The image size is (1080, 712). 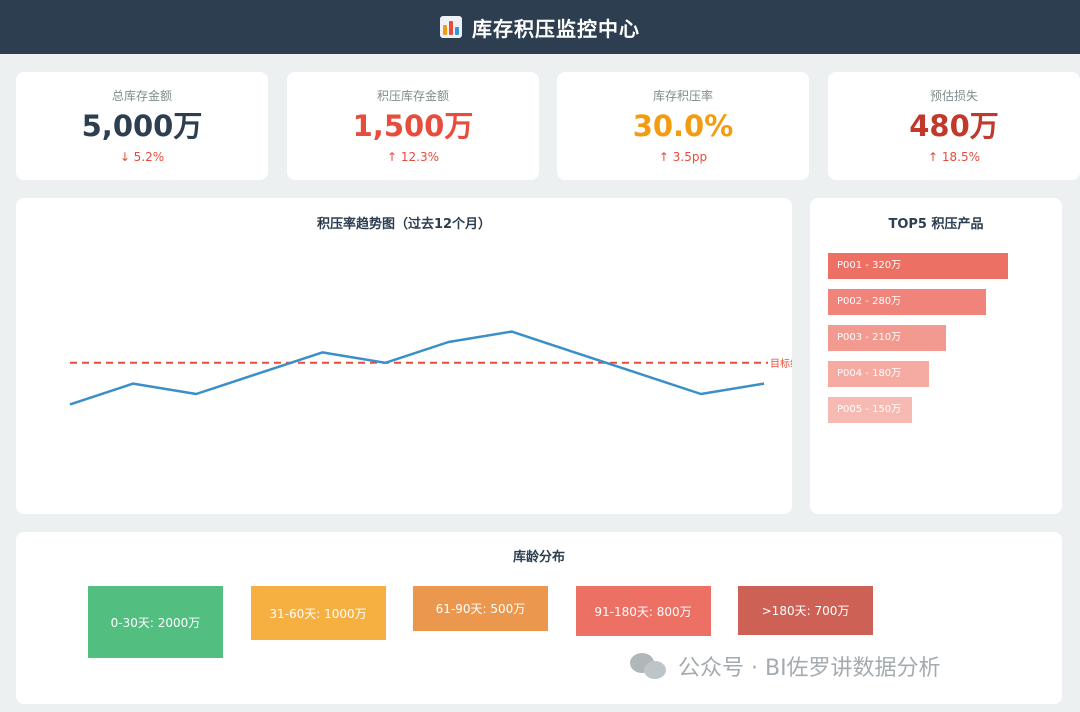 What do you see at coordinates (451, 27) in the screenshot?
I see `bar-chart-icon` at bounding box center [451, 27].